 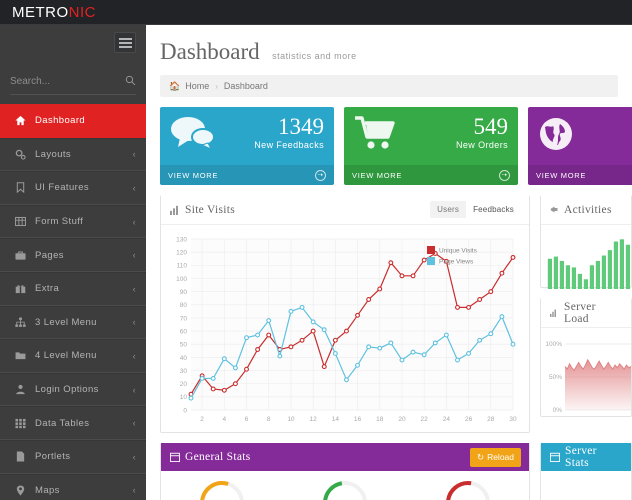 What do you see at coordinates (493, 209) in the screenshot?
I see `tab-feedbacks: Feedbacks` at bounding box center [493, 209].